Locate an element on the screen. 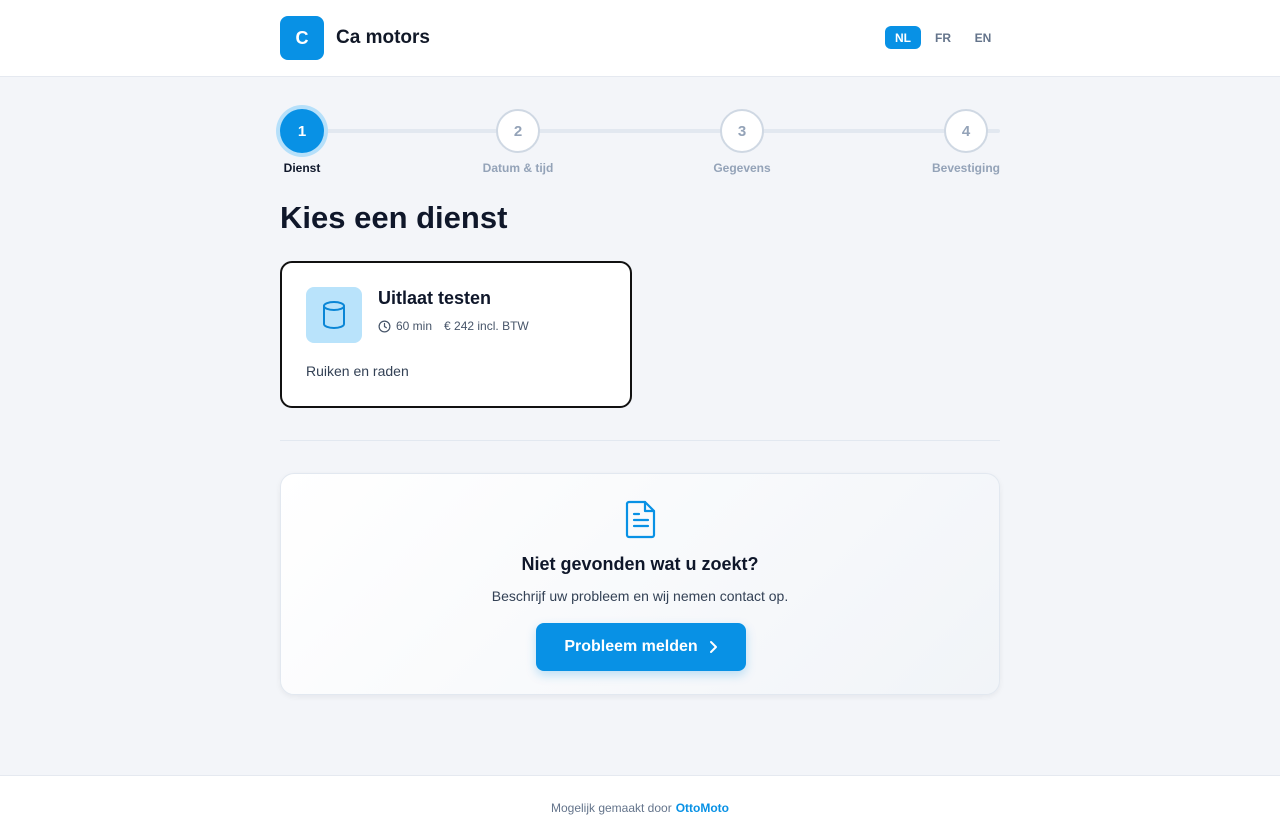 This screenshot has height=840, width=1280. service-price: € 242 incl. BTW is located at coordinates (486, 326).